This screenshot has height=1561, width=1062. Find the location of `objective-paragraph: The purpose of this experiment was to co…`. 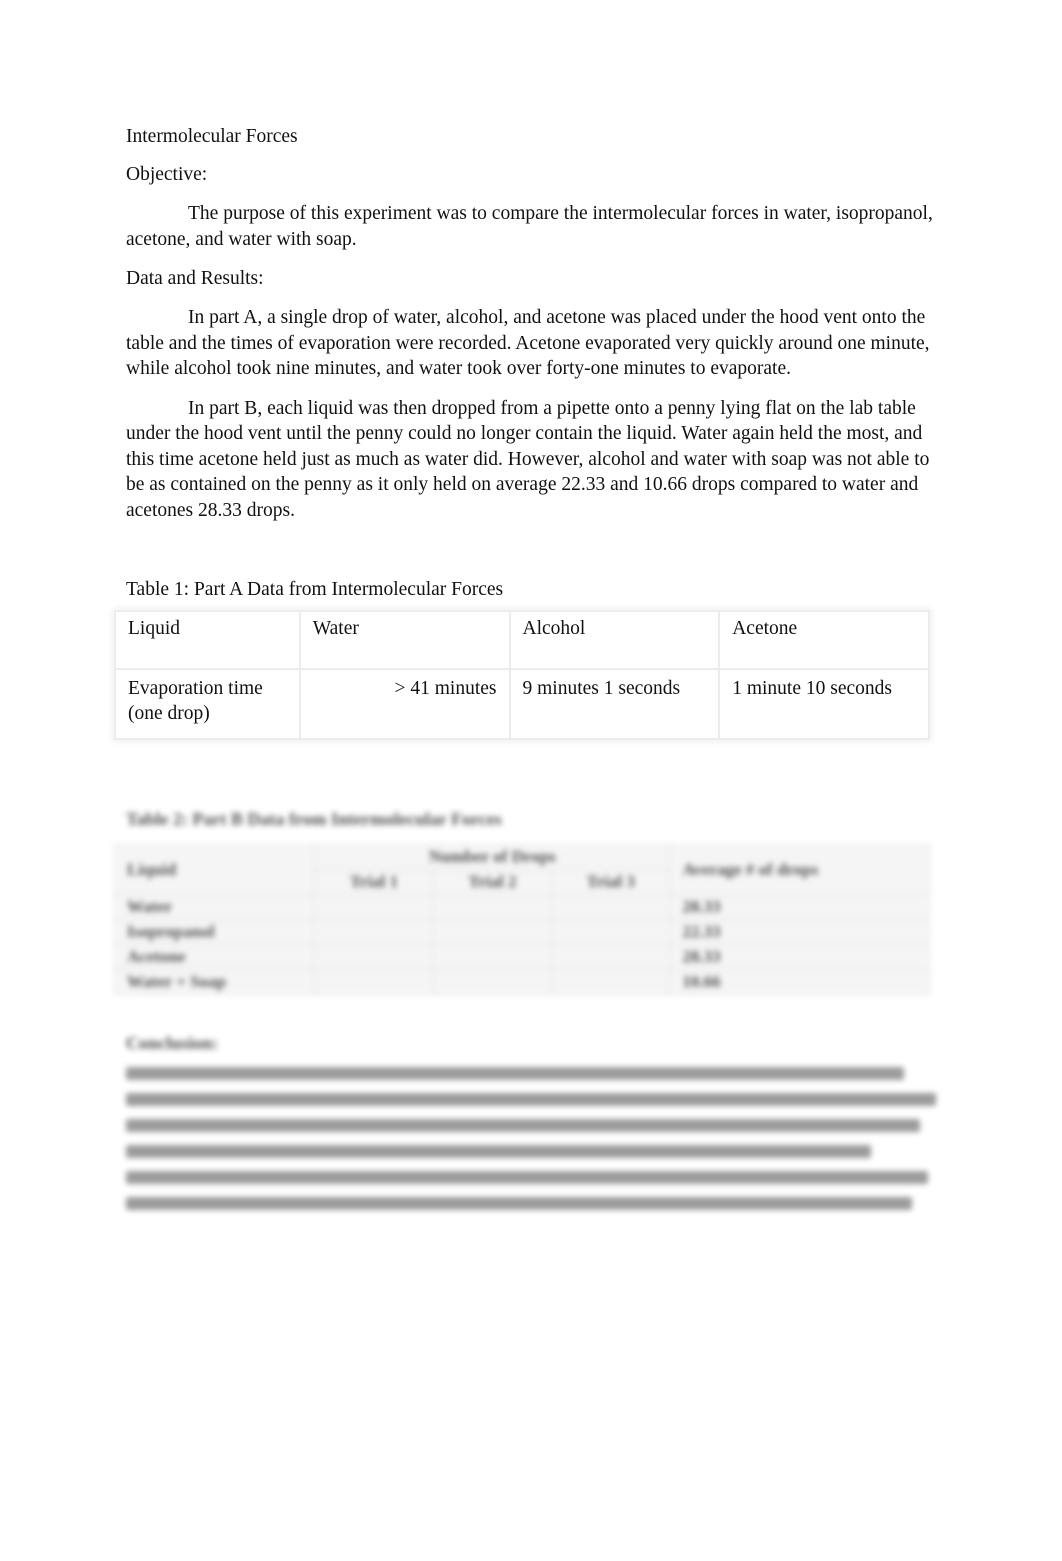

objective-paragraph: The purpose of this experiment was to co… is located at coordinates (529, 226).